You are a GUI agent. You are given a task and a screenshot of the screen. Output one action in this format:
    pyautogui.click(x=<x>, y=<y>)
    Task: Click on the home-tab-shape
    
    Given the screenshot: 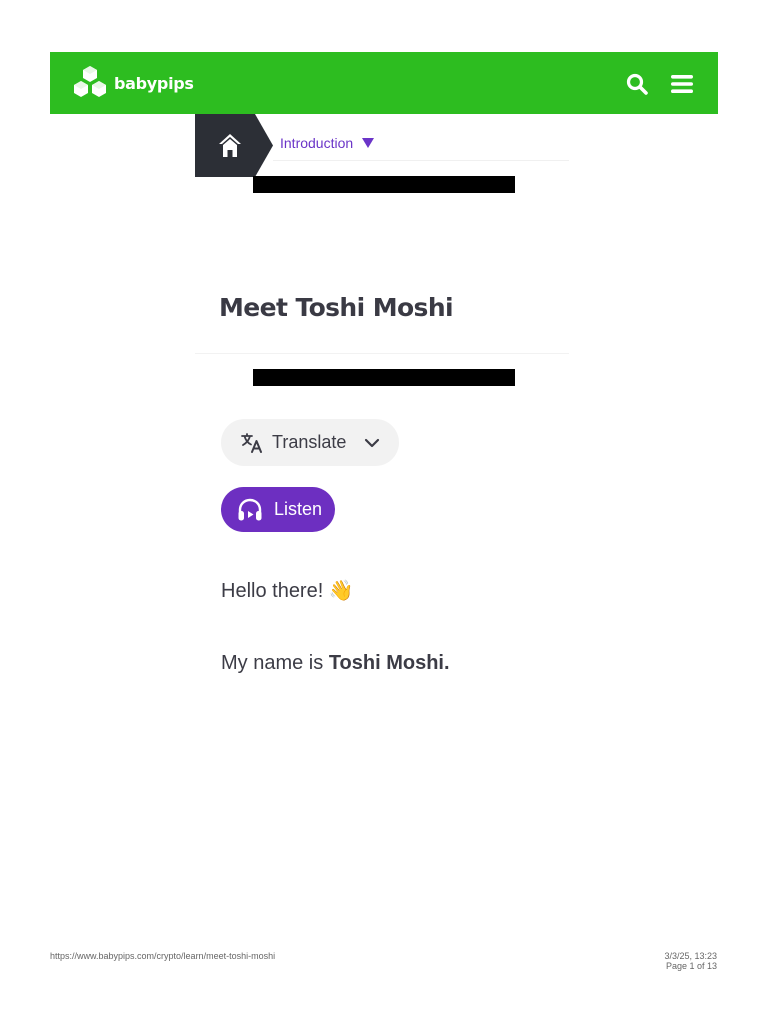 What is the action you would take?
    pyautogui.click(x=234, y=145)
    